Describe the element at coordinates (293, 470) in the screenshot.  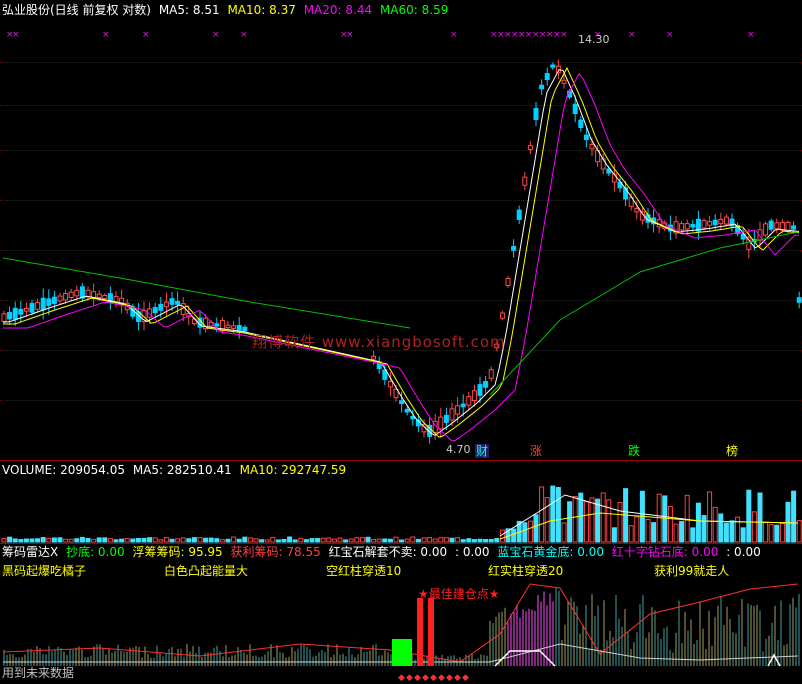
I see `volume-ma10-value: MA10: 292747.59` at that location.